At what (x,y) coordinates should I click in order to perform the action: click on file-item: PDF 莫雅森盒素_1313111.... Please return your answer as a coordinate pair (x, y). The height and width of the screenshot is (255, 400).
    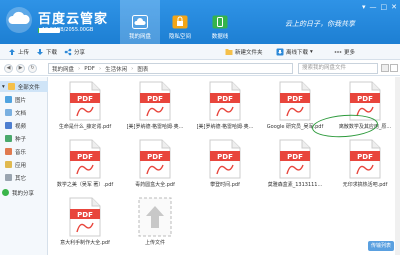
    Looking at the image, I should click on (295, 166).